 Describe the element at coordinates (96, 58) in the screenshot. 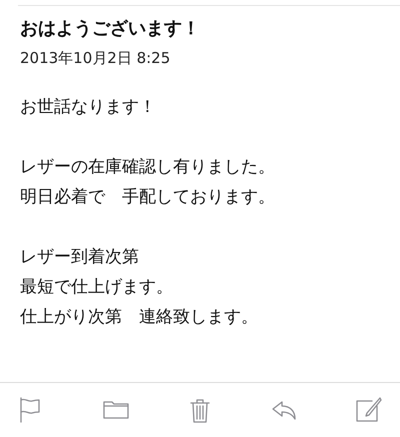

I see `email-date: 2013年10月2日 8:25` at that location.